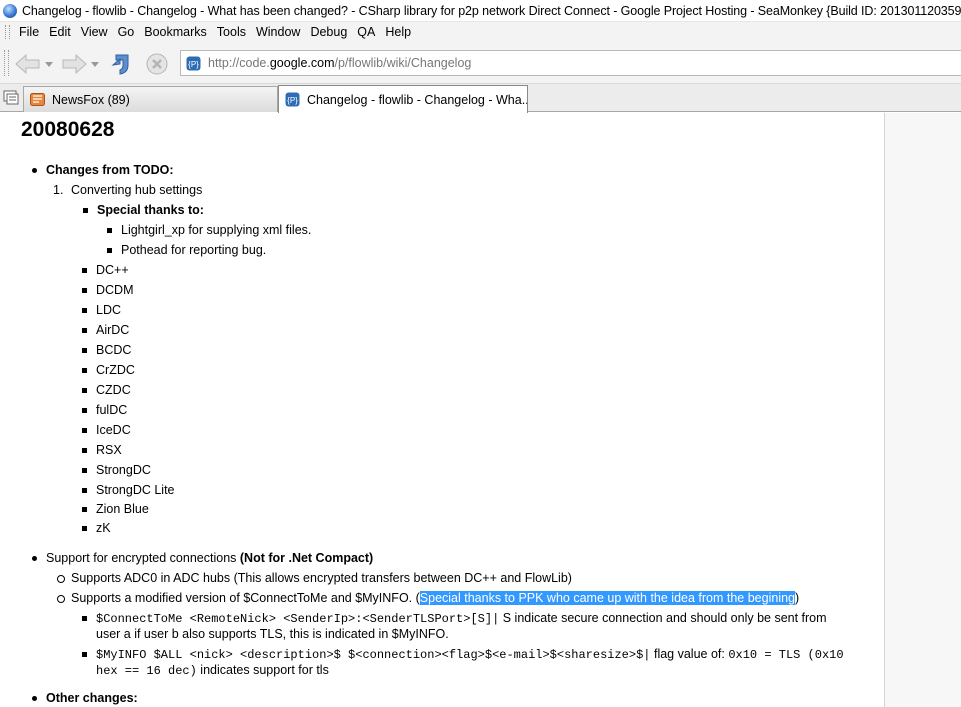  I want to click on reload-button, so click(122, 64).